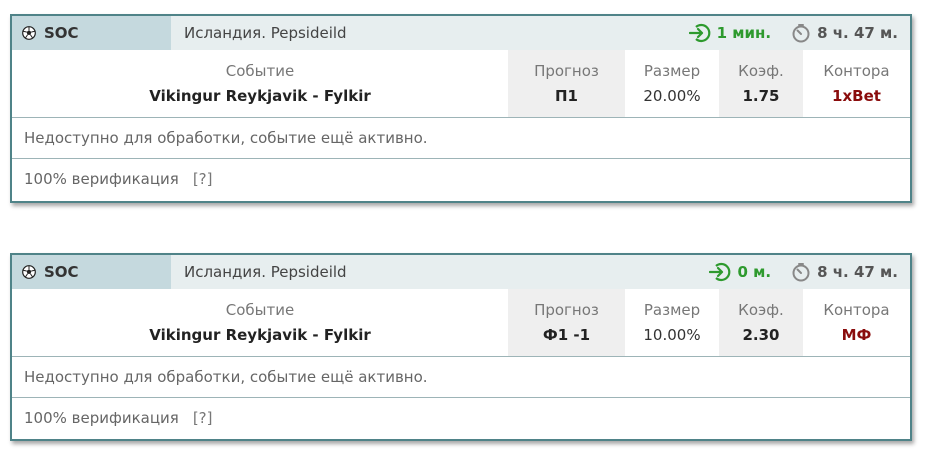 The image size is (926, 451). I want to click on time-info: 1 мин. 8 ч. 47 м., so click(799, 33).